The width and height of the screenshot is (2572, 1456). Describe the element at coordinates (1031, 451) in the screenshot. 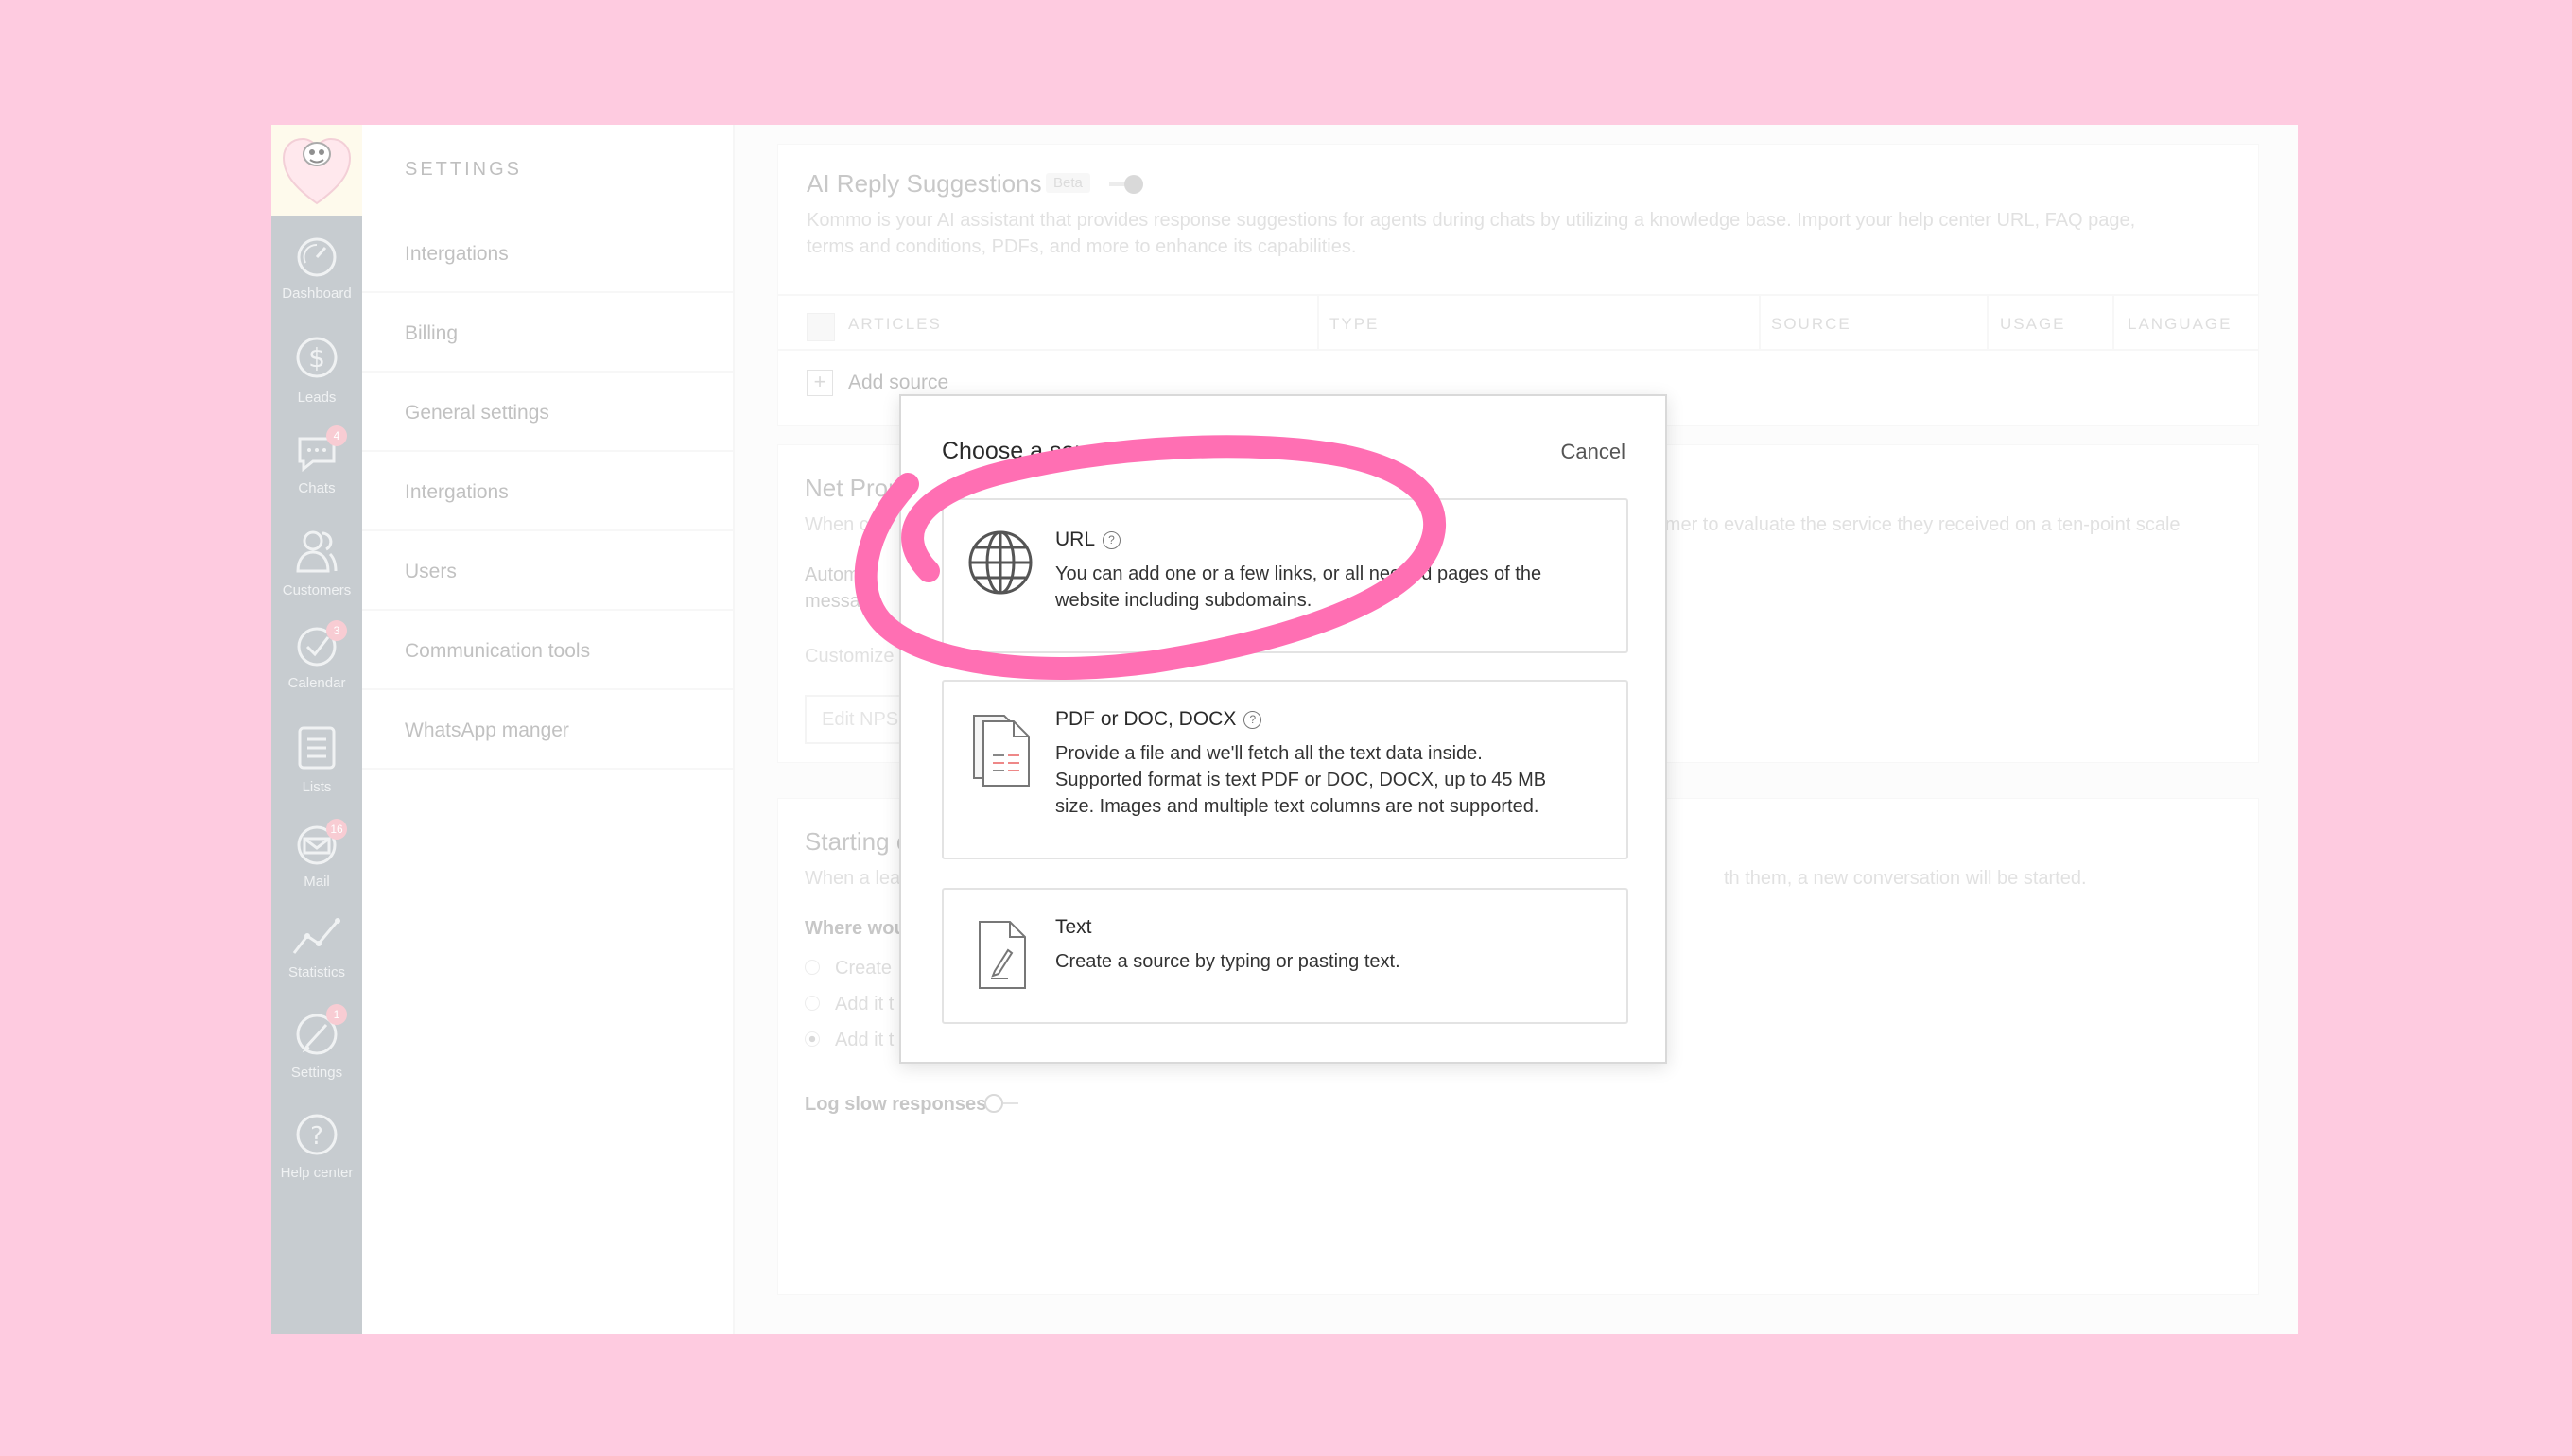

I see `modal-title: Choose a source` at that location.